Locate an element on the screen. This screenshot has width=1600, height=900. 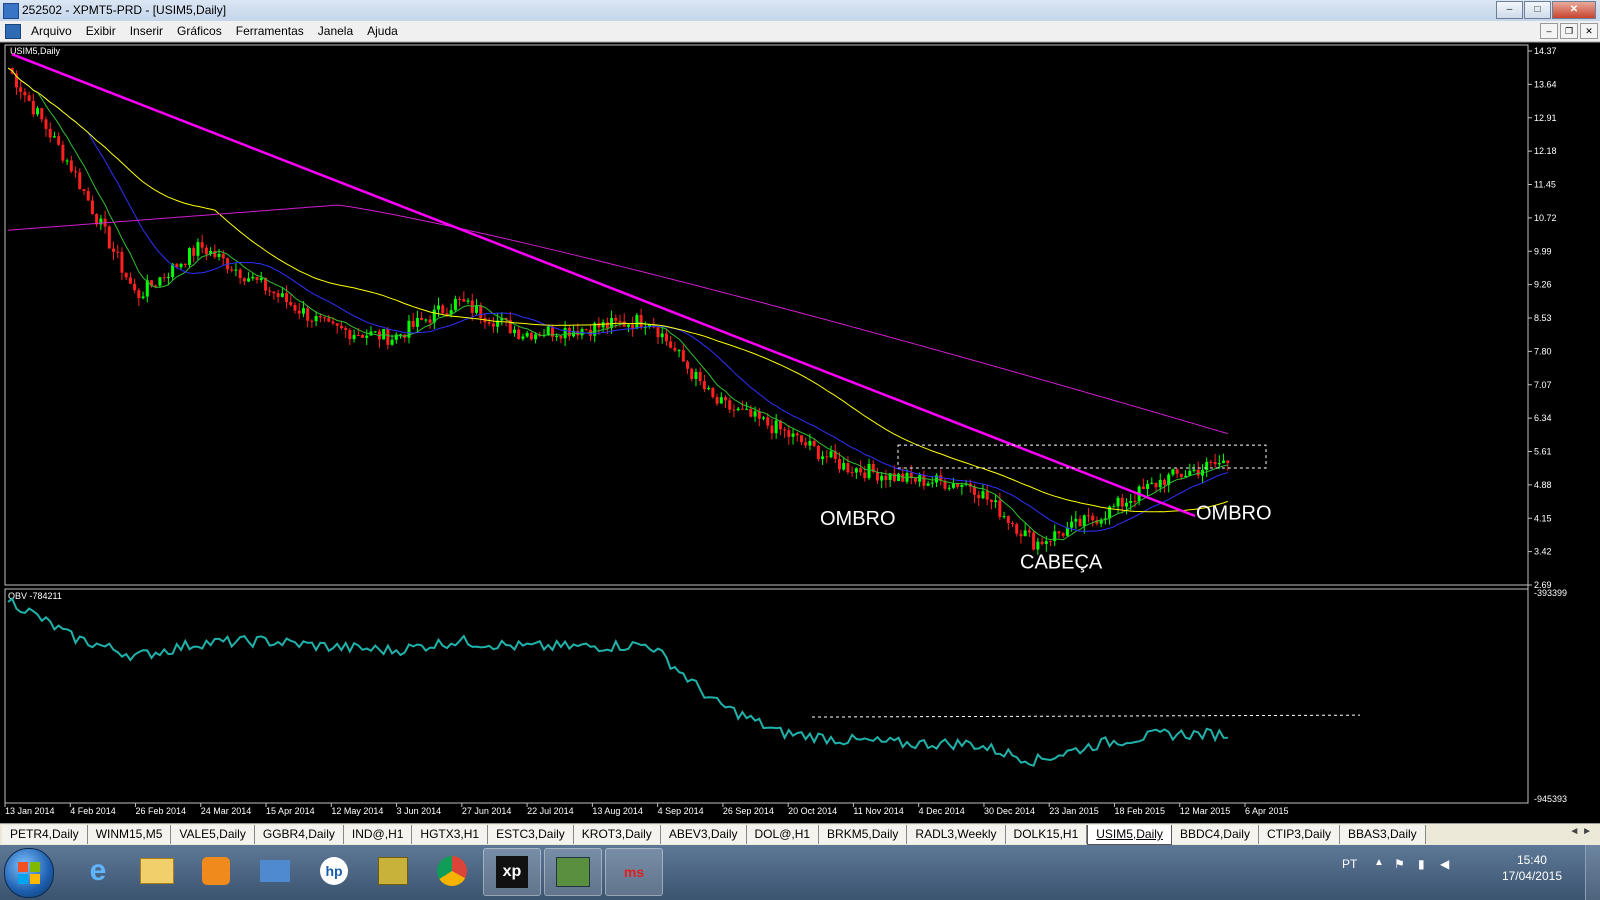
tab-dol-h1: DOL@,H1 is located at coordinates (783, 834).